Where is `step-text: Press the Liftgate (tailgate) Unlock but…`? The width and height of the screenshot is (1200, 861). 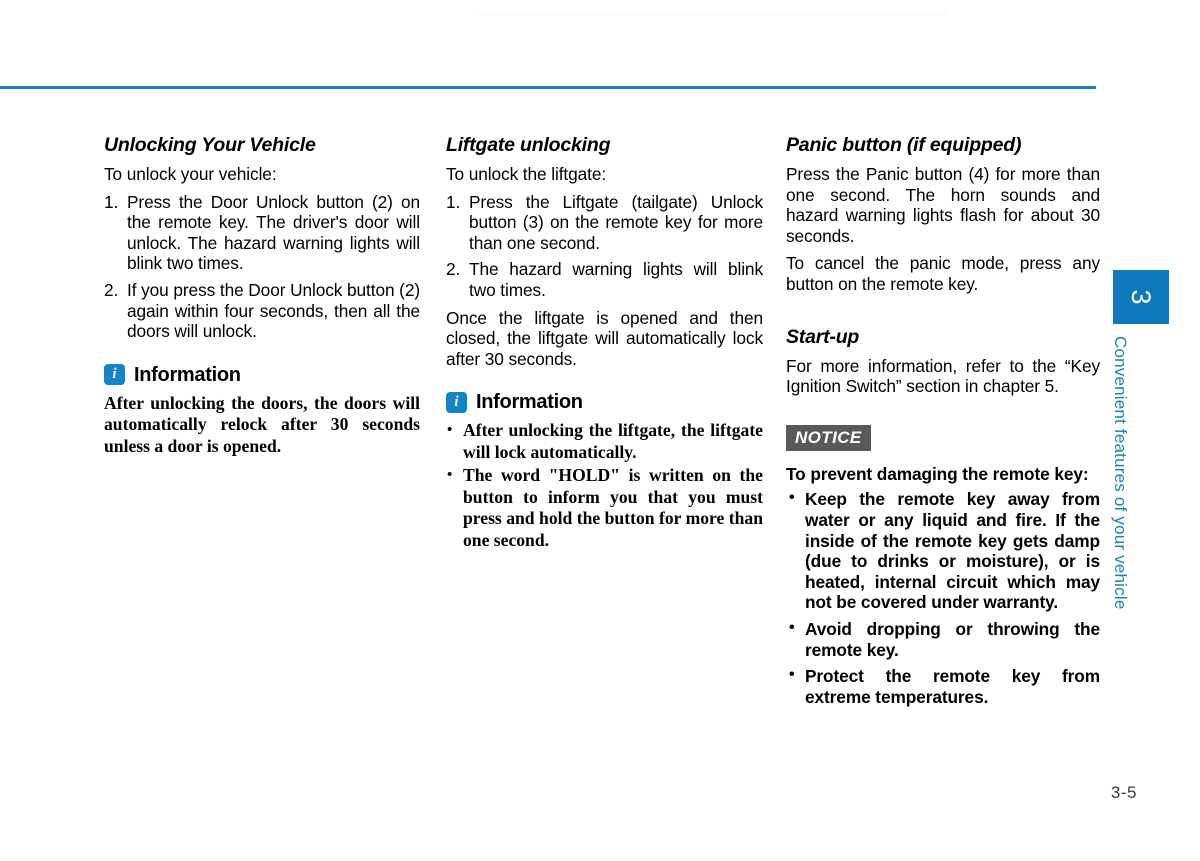 step-text: Press the Liftgate (tailgate) Unlock but… is located at coordinates (616, 222).